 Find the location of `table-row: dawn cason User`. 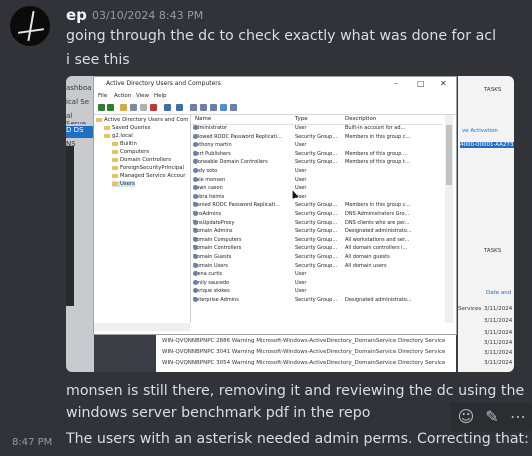

table-row: dawn cason User is located at coordinates (317, 189).